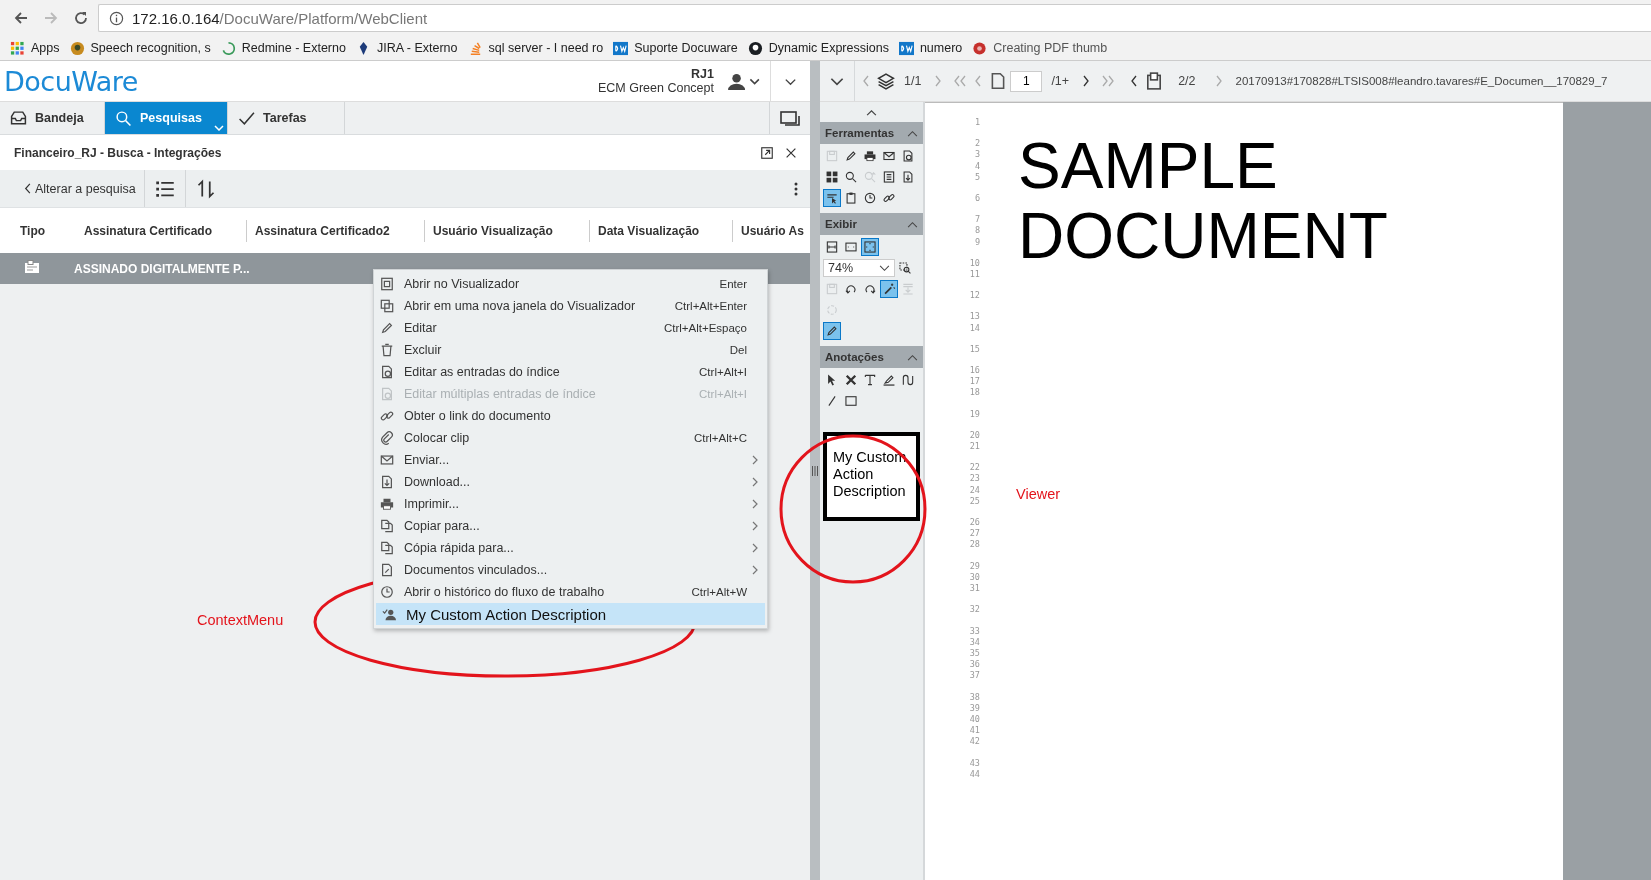  I want to click on user-icon, so click(744, 81).